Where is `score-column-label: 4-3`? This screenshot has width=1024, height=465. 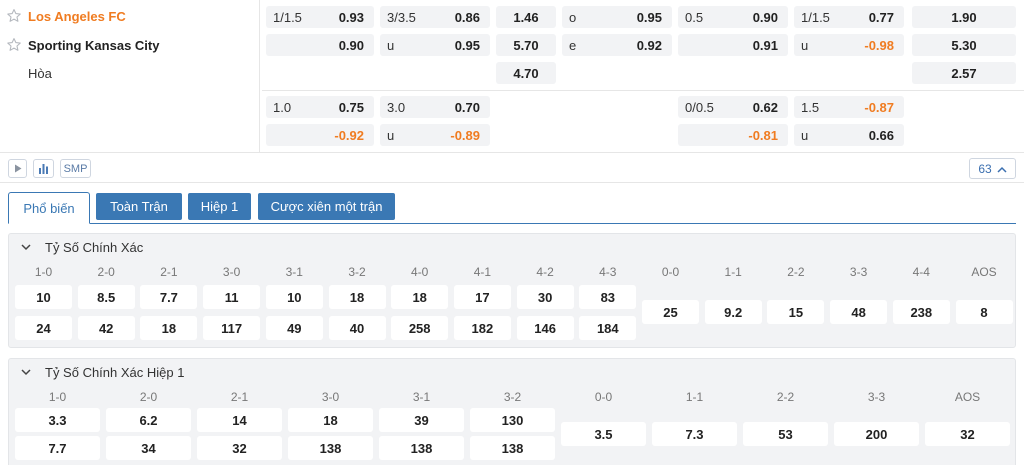
score-column-label: 4-3 is located at coordinates (608, 272).